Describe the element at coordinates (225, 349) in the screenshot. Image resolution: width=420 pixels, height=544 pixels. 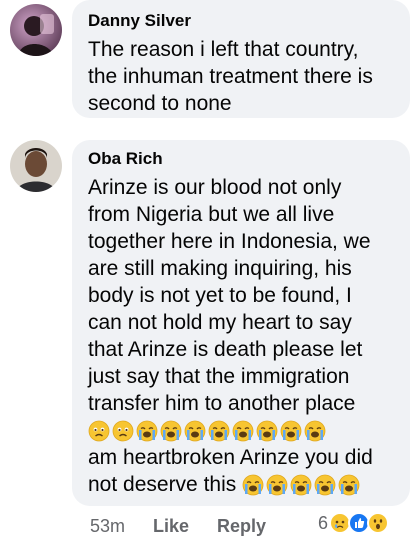
I see `comment-text-line: that Arinze is death please let` at that location.